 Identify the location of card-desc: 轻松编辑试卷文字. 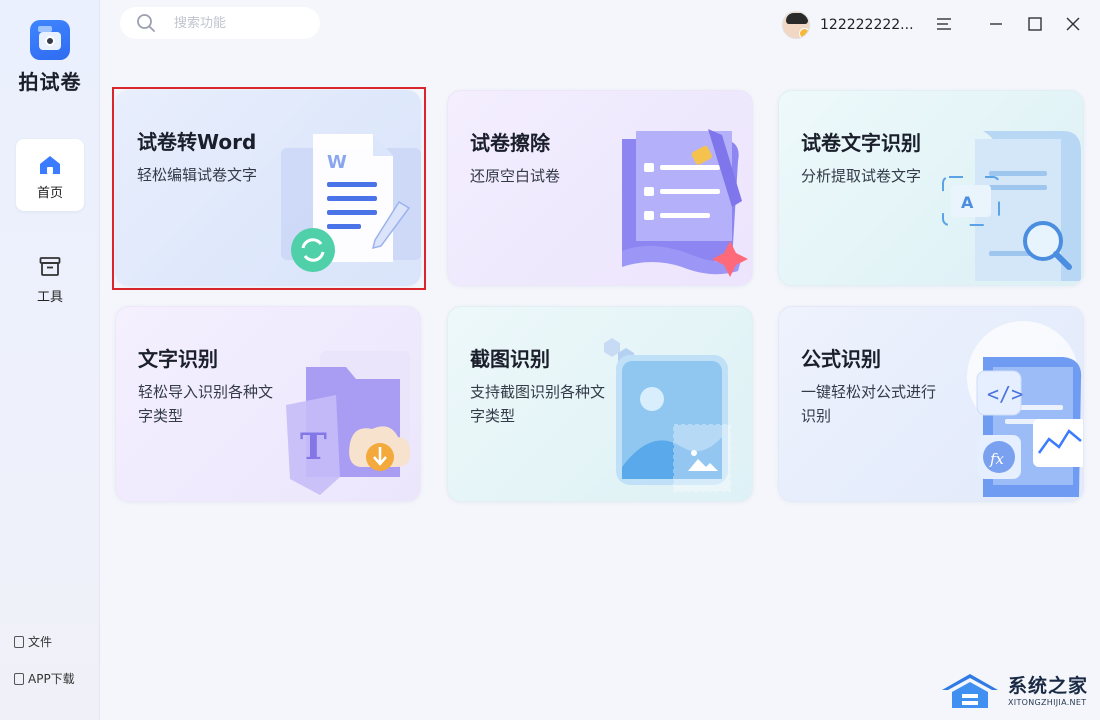
(197, 175).